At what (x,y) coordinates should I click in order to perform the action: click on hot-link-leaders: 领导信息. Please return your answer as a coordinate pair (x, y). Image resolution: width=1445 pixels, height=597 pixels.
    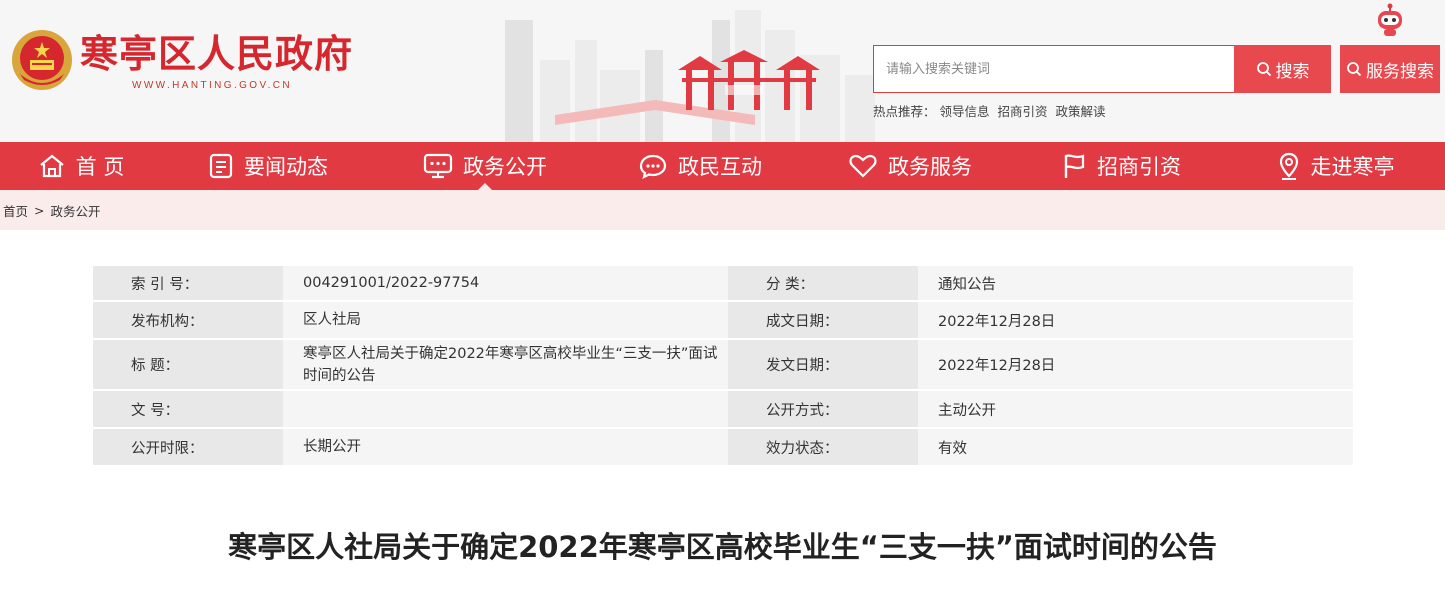
    Looking at the image, I should click on (965, 111).